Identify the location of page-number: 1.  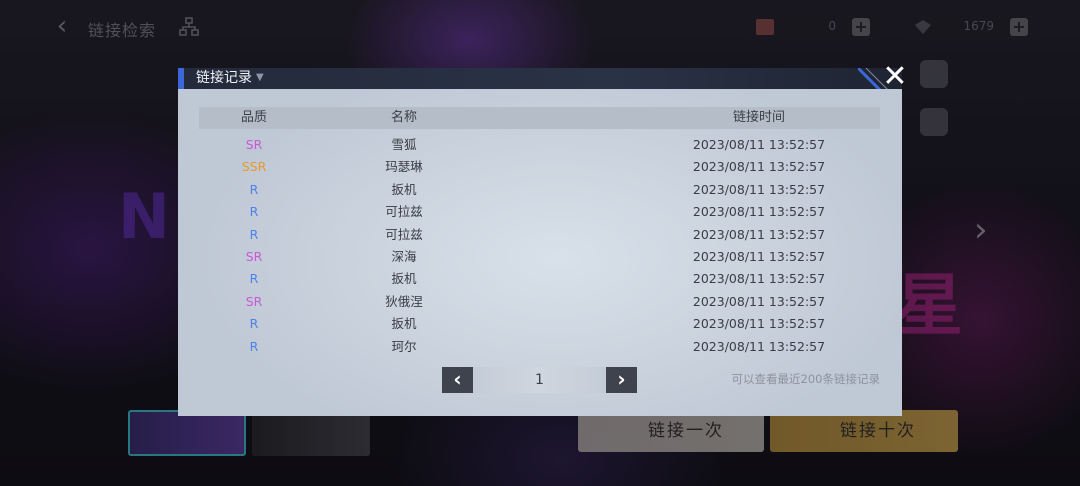
(539, 380).